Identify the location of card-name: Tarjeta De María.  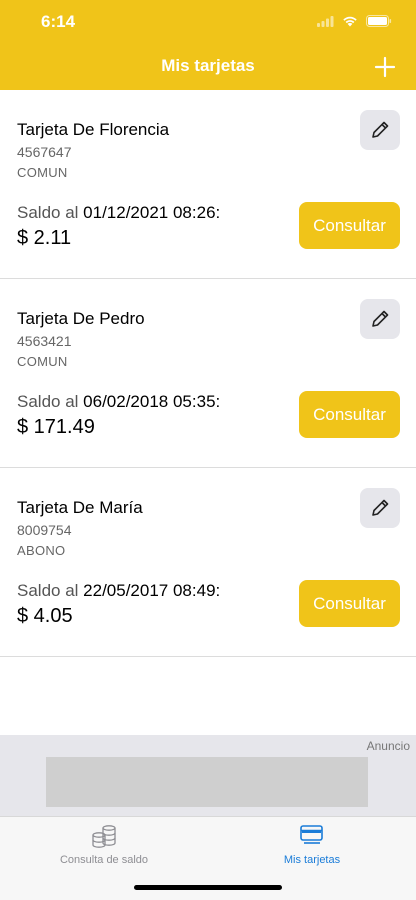
(80, 507).